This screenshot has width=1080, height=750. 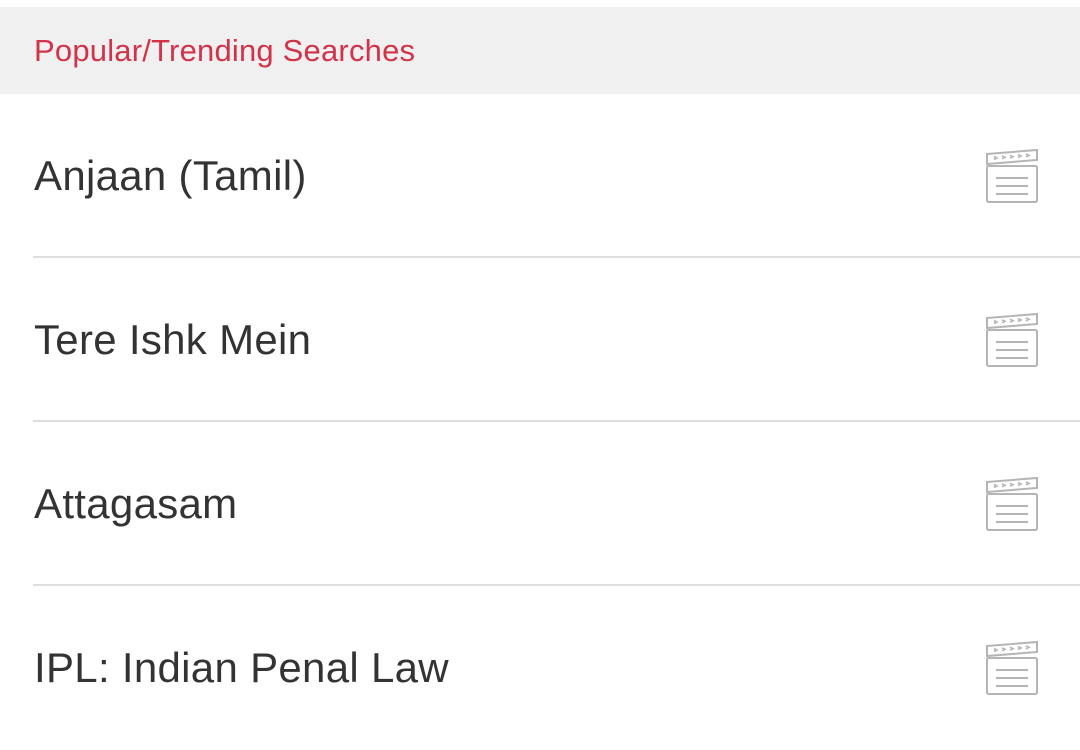 I want to click on section-header: Popular/Trending Searches, so click(x=540, y=50).